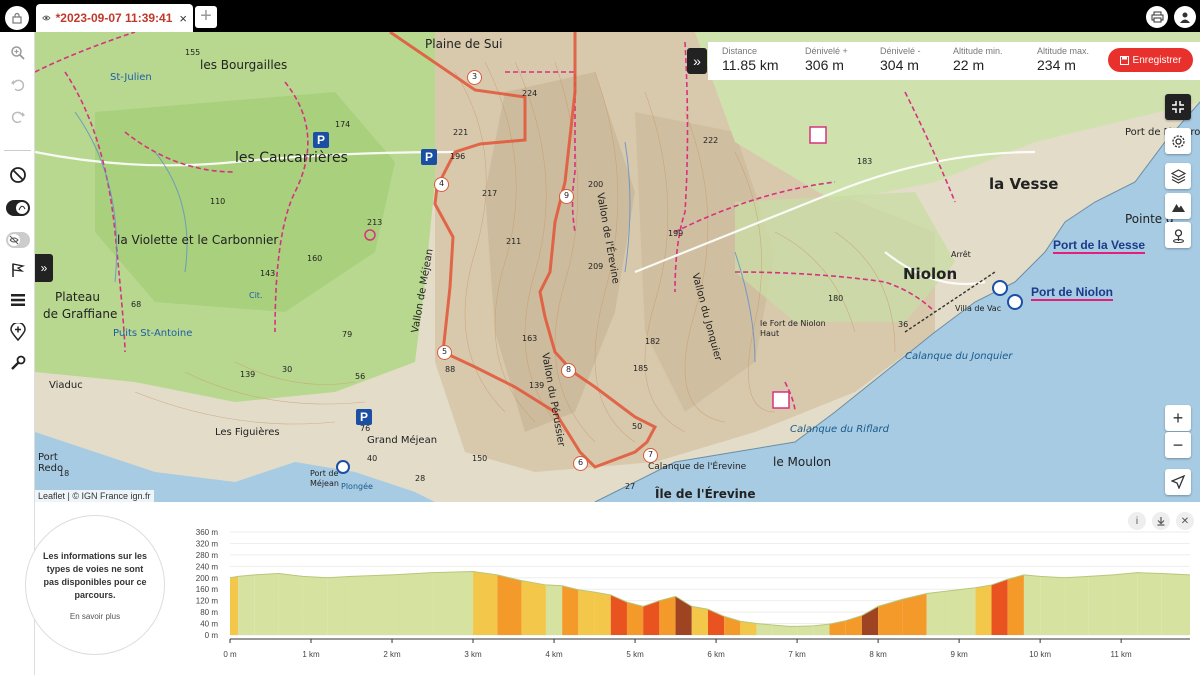 Image resolution: width=1200 pixels, height=675 pixels. I want to click on elevation-label: 155, so click(193, 52).